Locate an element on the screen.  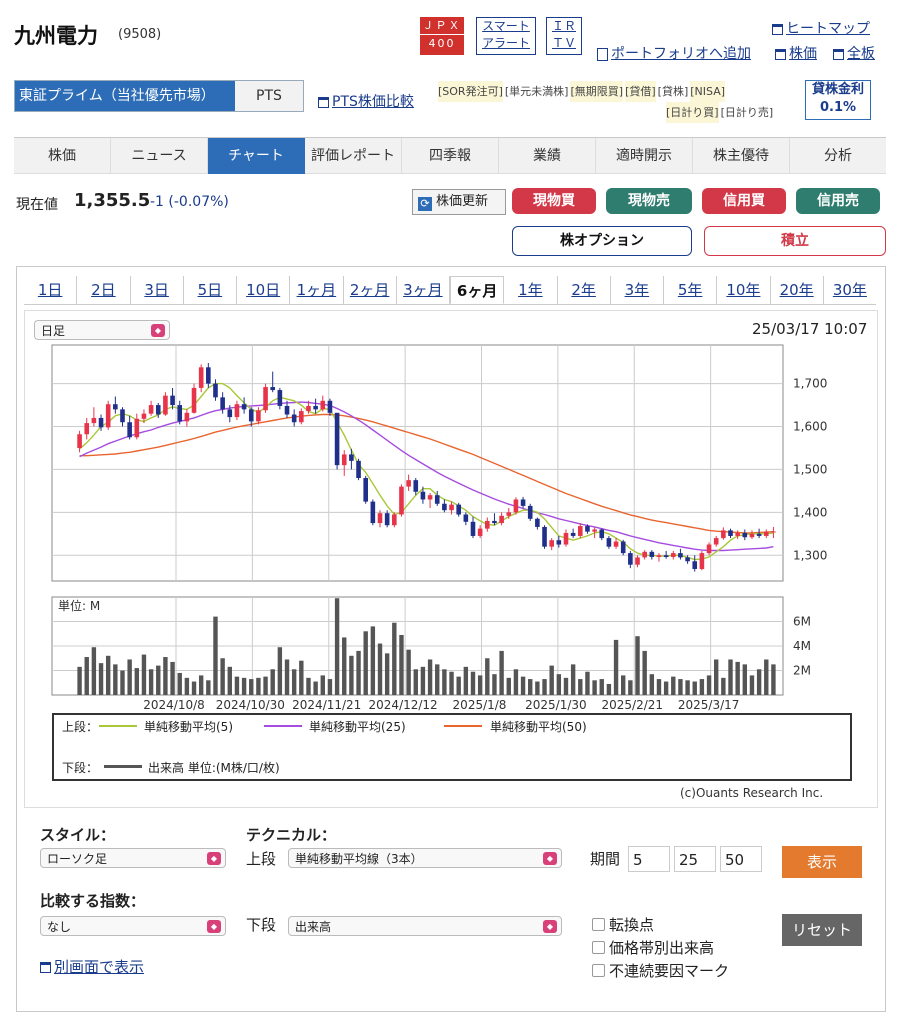
style-label: スタイル： is located at coordinates (78, 835).